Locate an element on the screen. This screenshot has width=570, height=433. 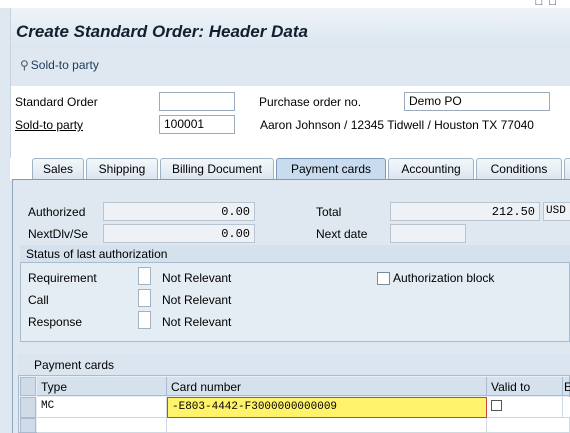
requirement-value: Not Relevant is located at coordinates (197, 278).